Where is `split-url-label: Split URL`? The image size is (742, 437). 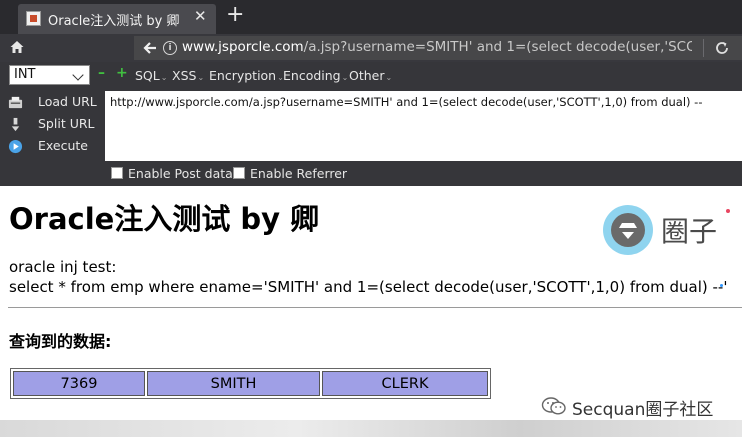
split-url-label: Split URL is located at coordinates (66, 123).